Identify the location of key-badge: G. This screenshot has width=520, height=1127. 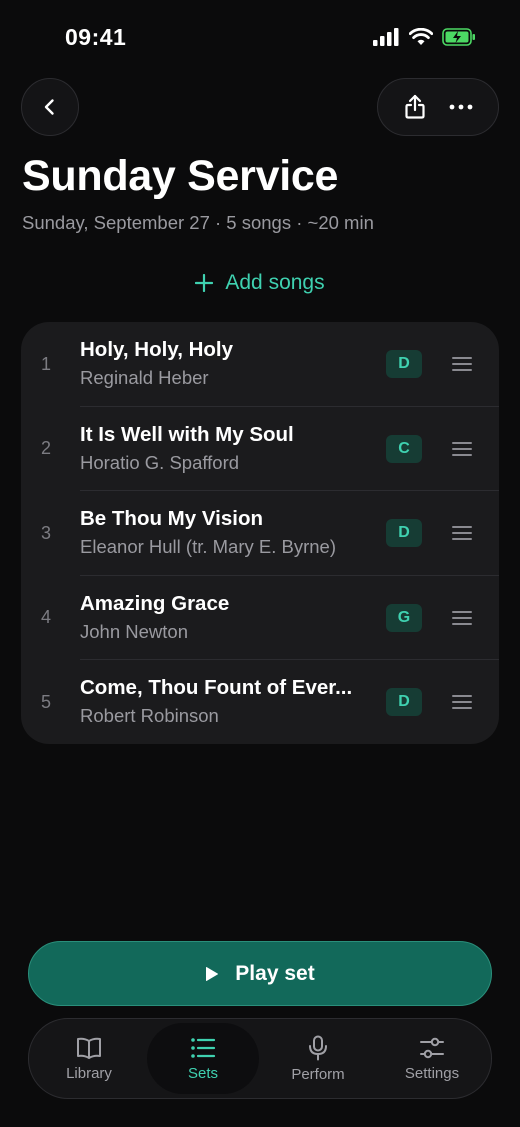
(404, 617).